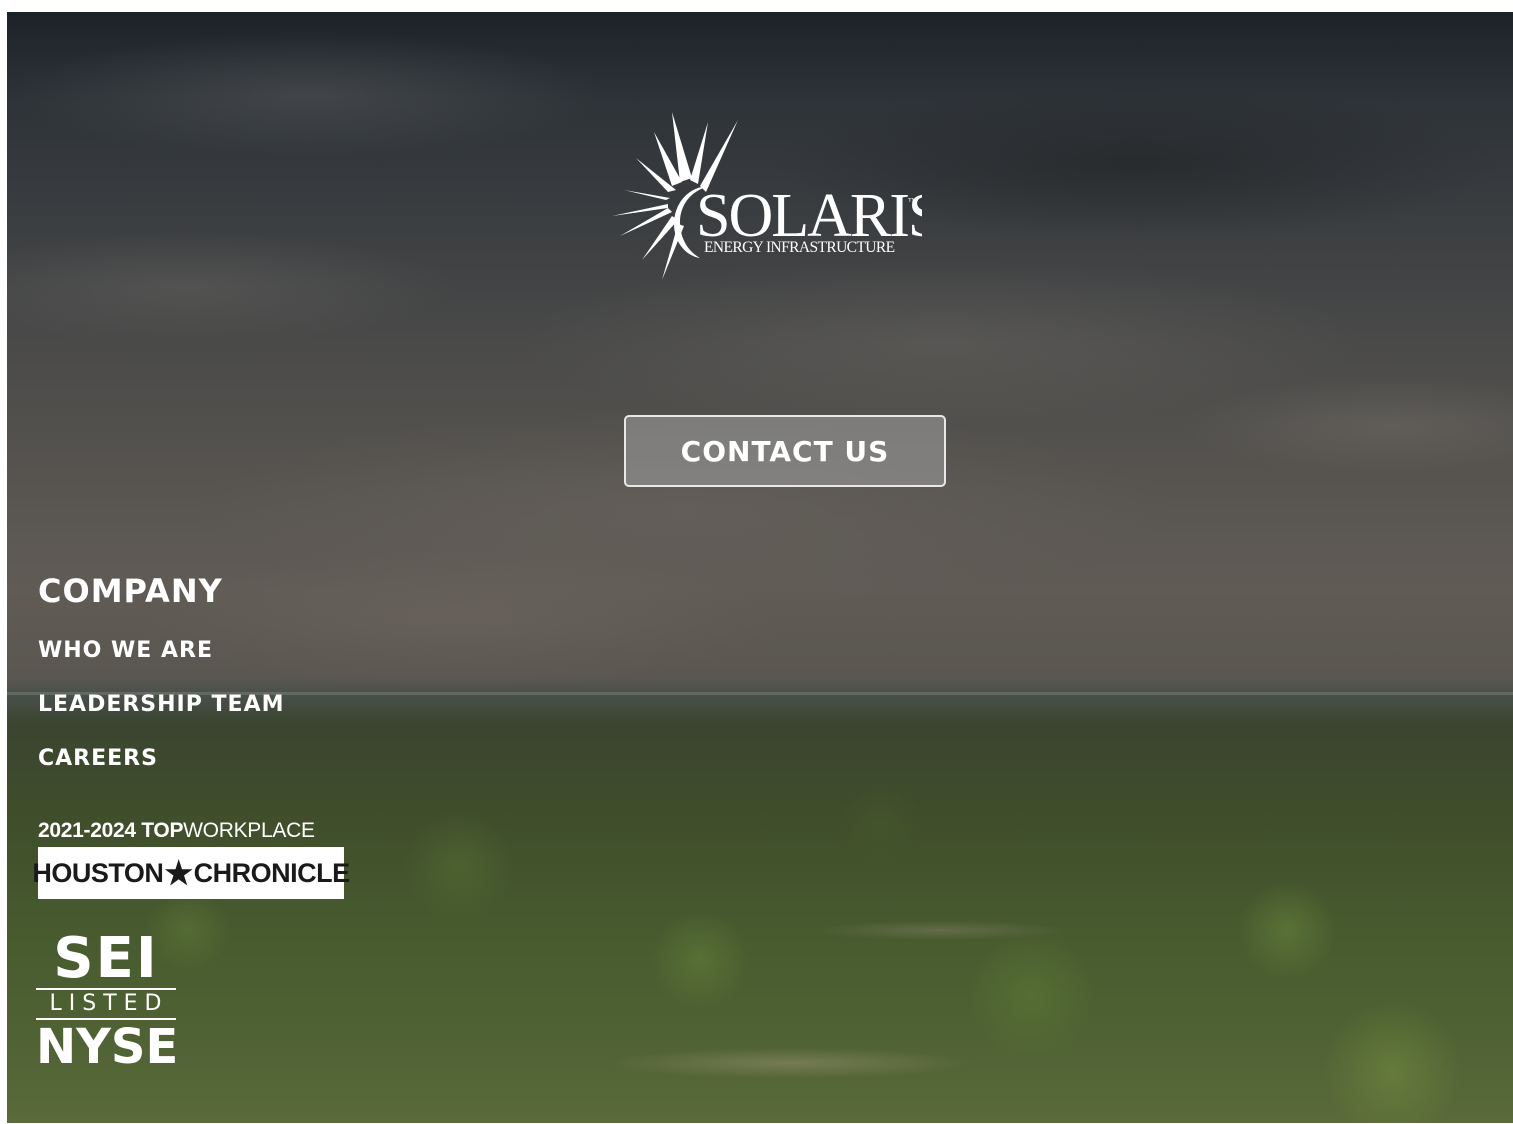 The width and height of the screenshot is (1513, 1124). I want to click on publisher-left: HOUSTON, so click(98, 872).